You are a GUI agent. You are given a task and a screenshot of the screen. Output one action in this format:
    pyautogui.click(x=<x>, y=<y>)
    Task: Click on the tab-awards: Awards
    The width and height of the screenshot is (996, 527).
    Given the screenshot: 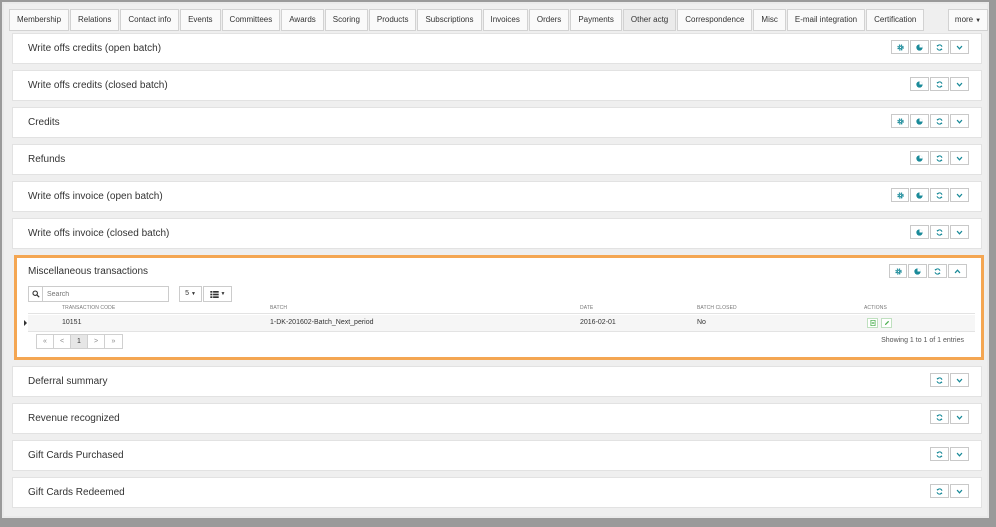 What is the action you would take?
    pyautogui.click(x=302, y=20)
    